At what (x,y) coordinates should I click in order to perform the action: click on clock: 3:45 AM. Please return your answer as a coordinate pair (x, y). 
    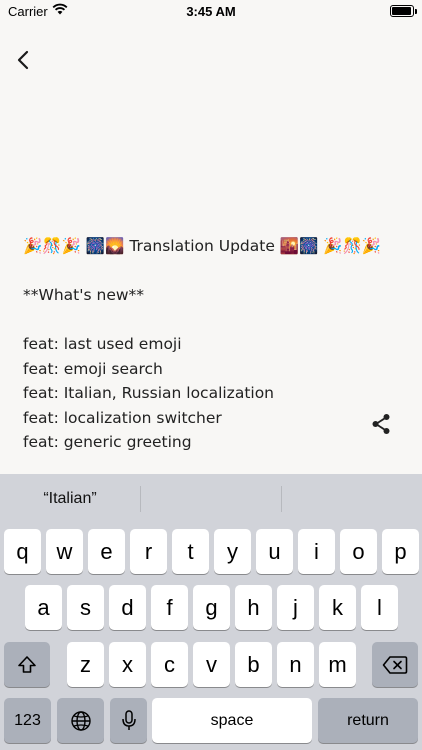
    Looking at the image, I should click on (211, 11).